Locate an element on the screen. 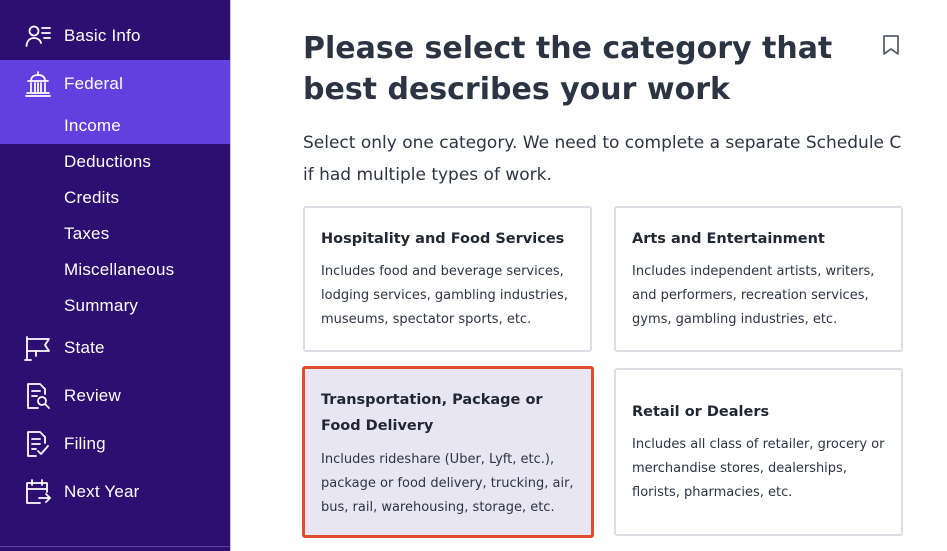 This screenshot has width=947, height=551. card-title: Hospitality and Food Services is located at coordinates (443, 239).